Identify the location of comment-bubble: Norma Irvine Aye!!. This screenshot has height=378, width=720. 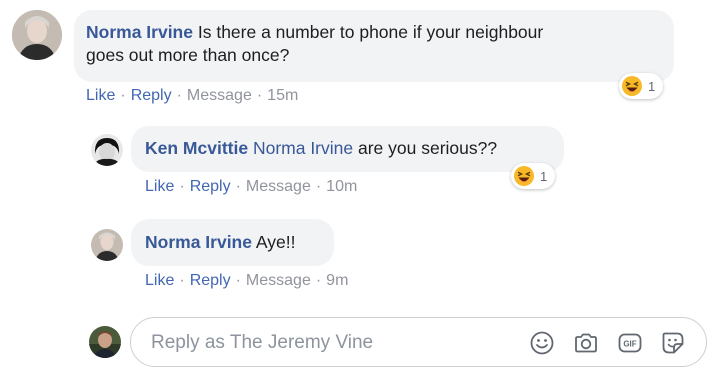
(232, 242).